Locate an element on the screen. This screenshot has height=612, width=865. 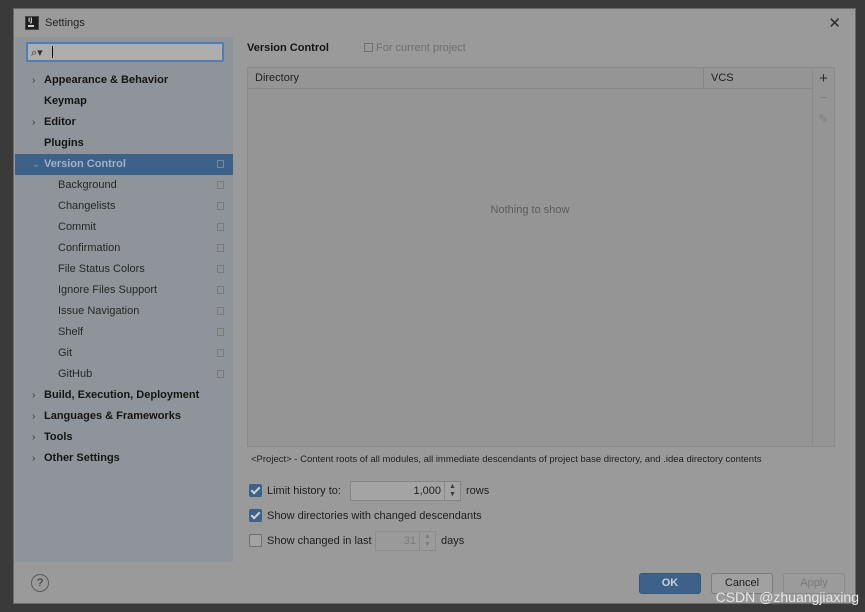
sidebar-item-ignore-files-support: Ignore Files Support is located at coordinates (124, 290).